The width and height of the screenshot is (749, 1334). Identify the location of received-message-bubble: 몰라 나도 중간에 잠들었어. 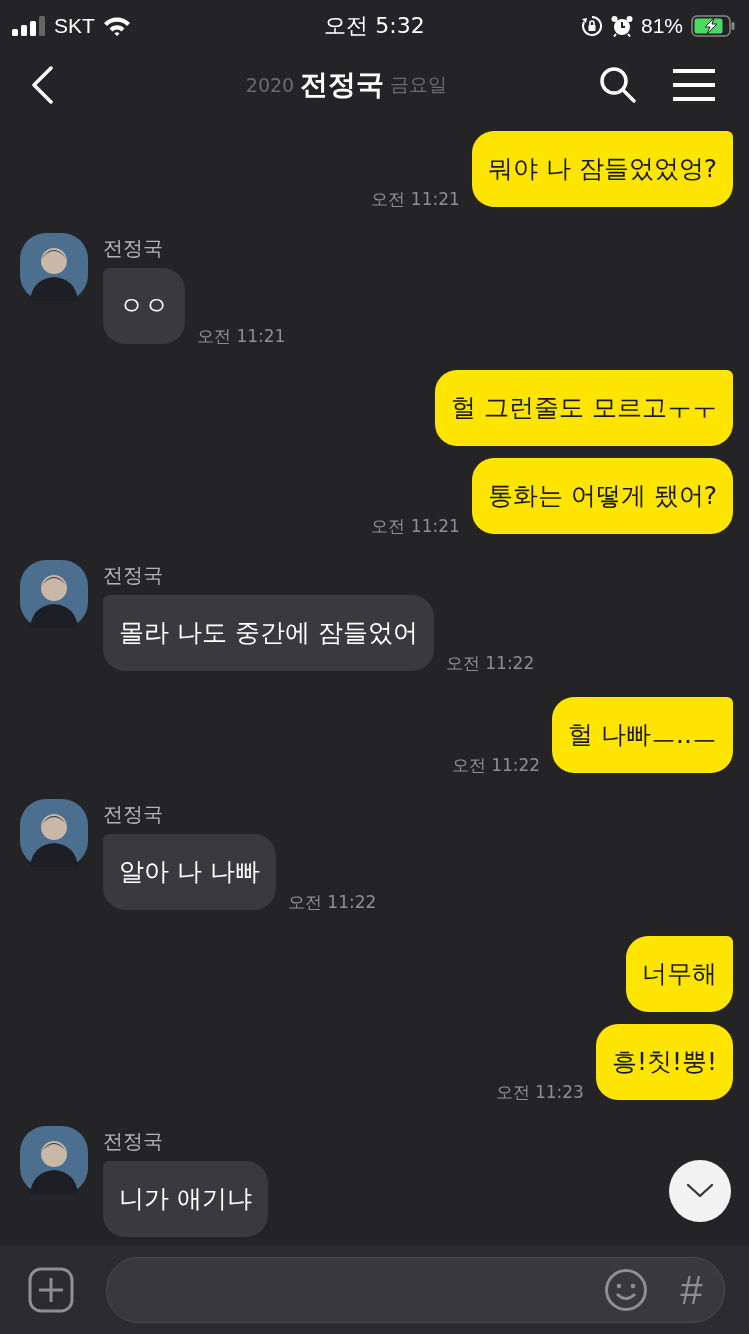
(268, 633).